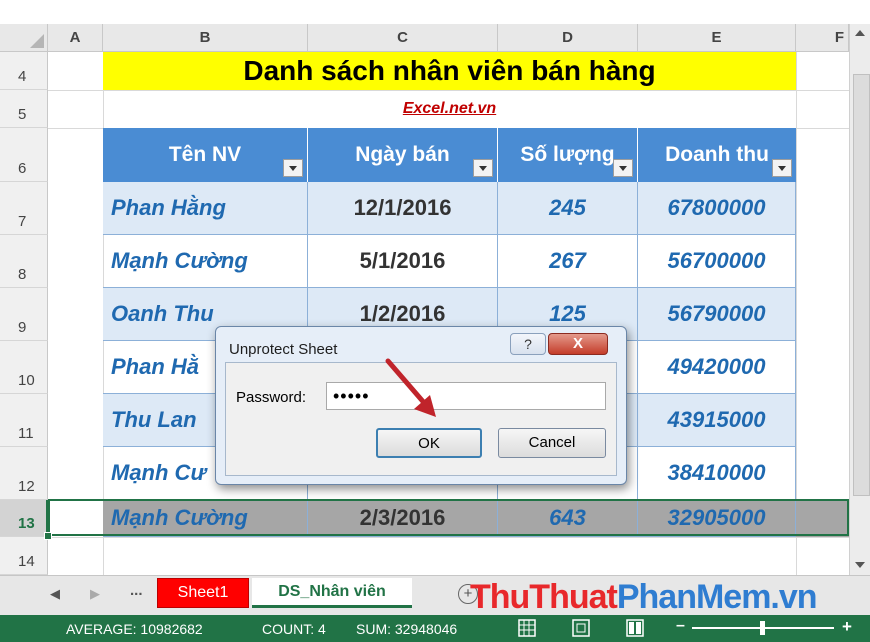 The image size is (870, 642). Describe the element at coordinates (717, 38) in the screenshot. I see `column-header-e: E` at that location.